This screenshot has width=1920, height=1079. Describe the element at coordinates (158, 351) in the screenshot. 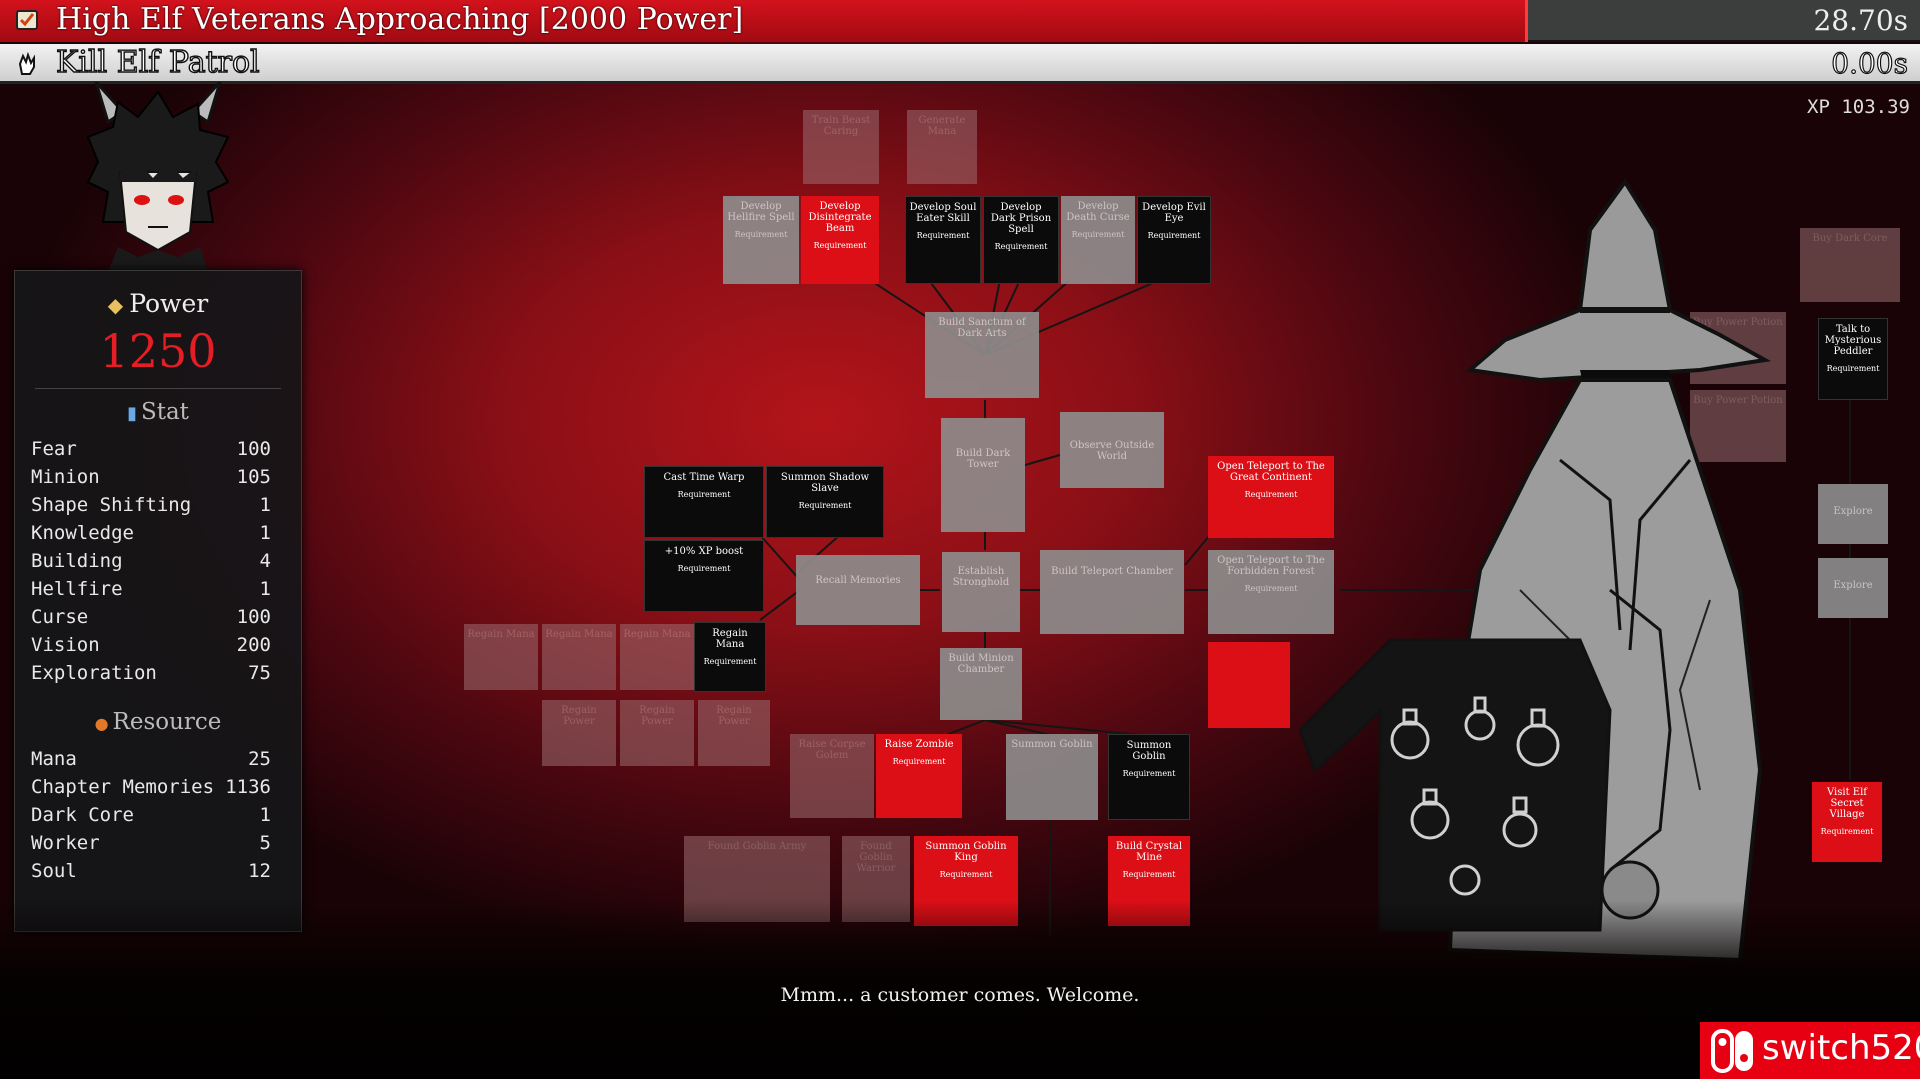

I see `power-value: 1250` at that location.